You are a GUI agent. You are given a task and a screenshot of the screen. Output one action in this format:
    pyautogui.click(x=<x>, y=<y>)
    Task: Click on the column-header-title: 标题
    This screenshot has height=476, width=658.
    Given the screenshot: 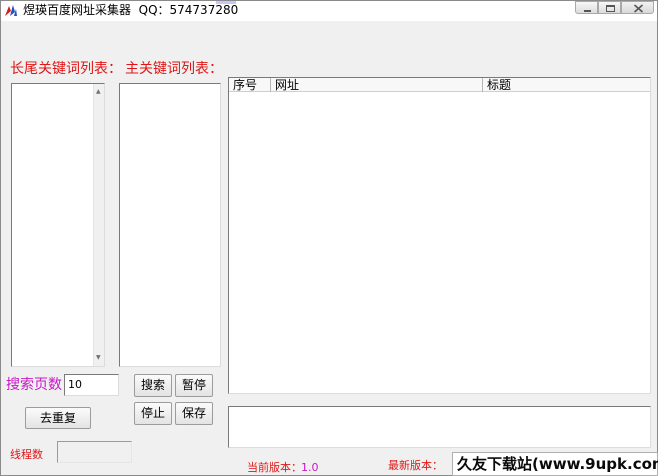 What is the action you would take?
    pyautogui.click(x=566, y=85)
    